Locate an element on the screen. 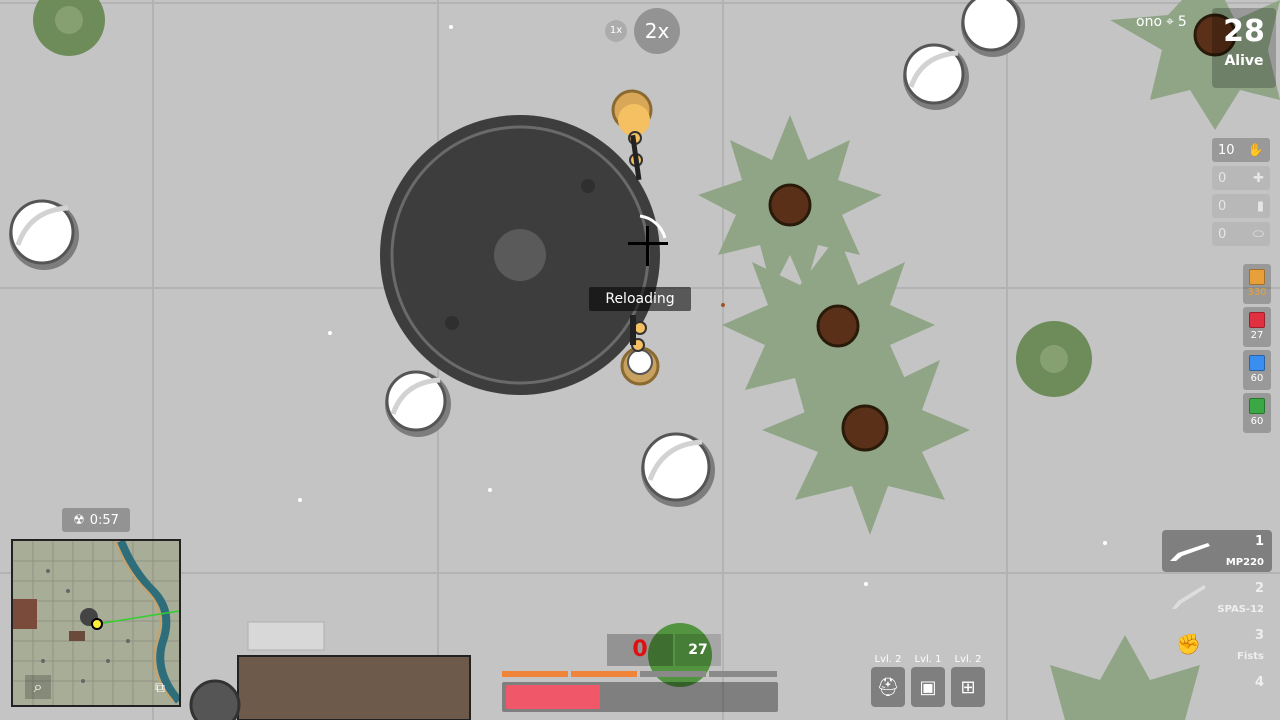  weapon-slot-number: 2 is located at coordinates (1259, 588).